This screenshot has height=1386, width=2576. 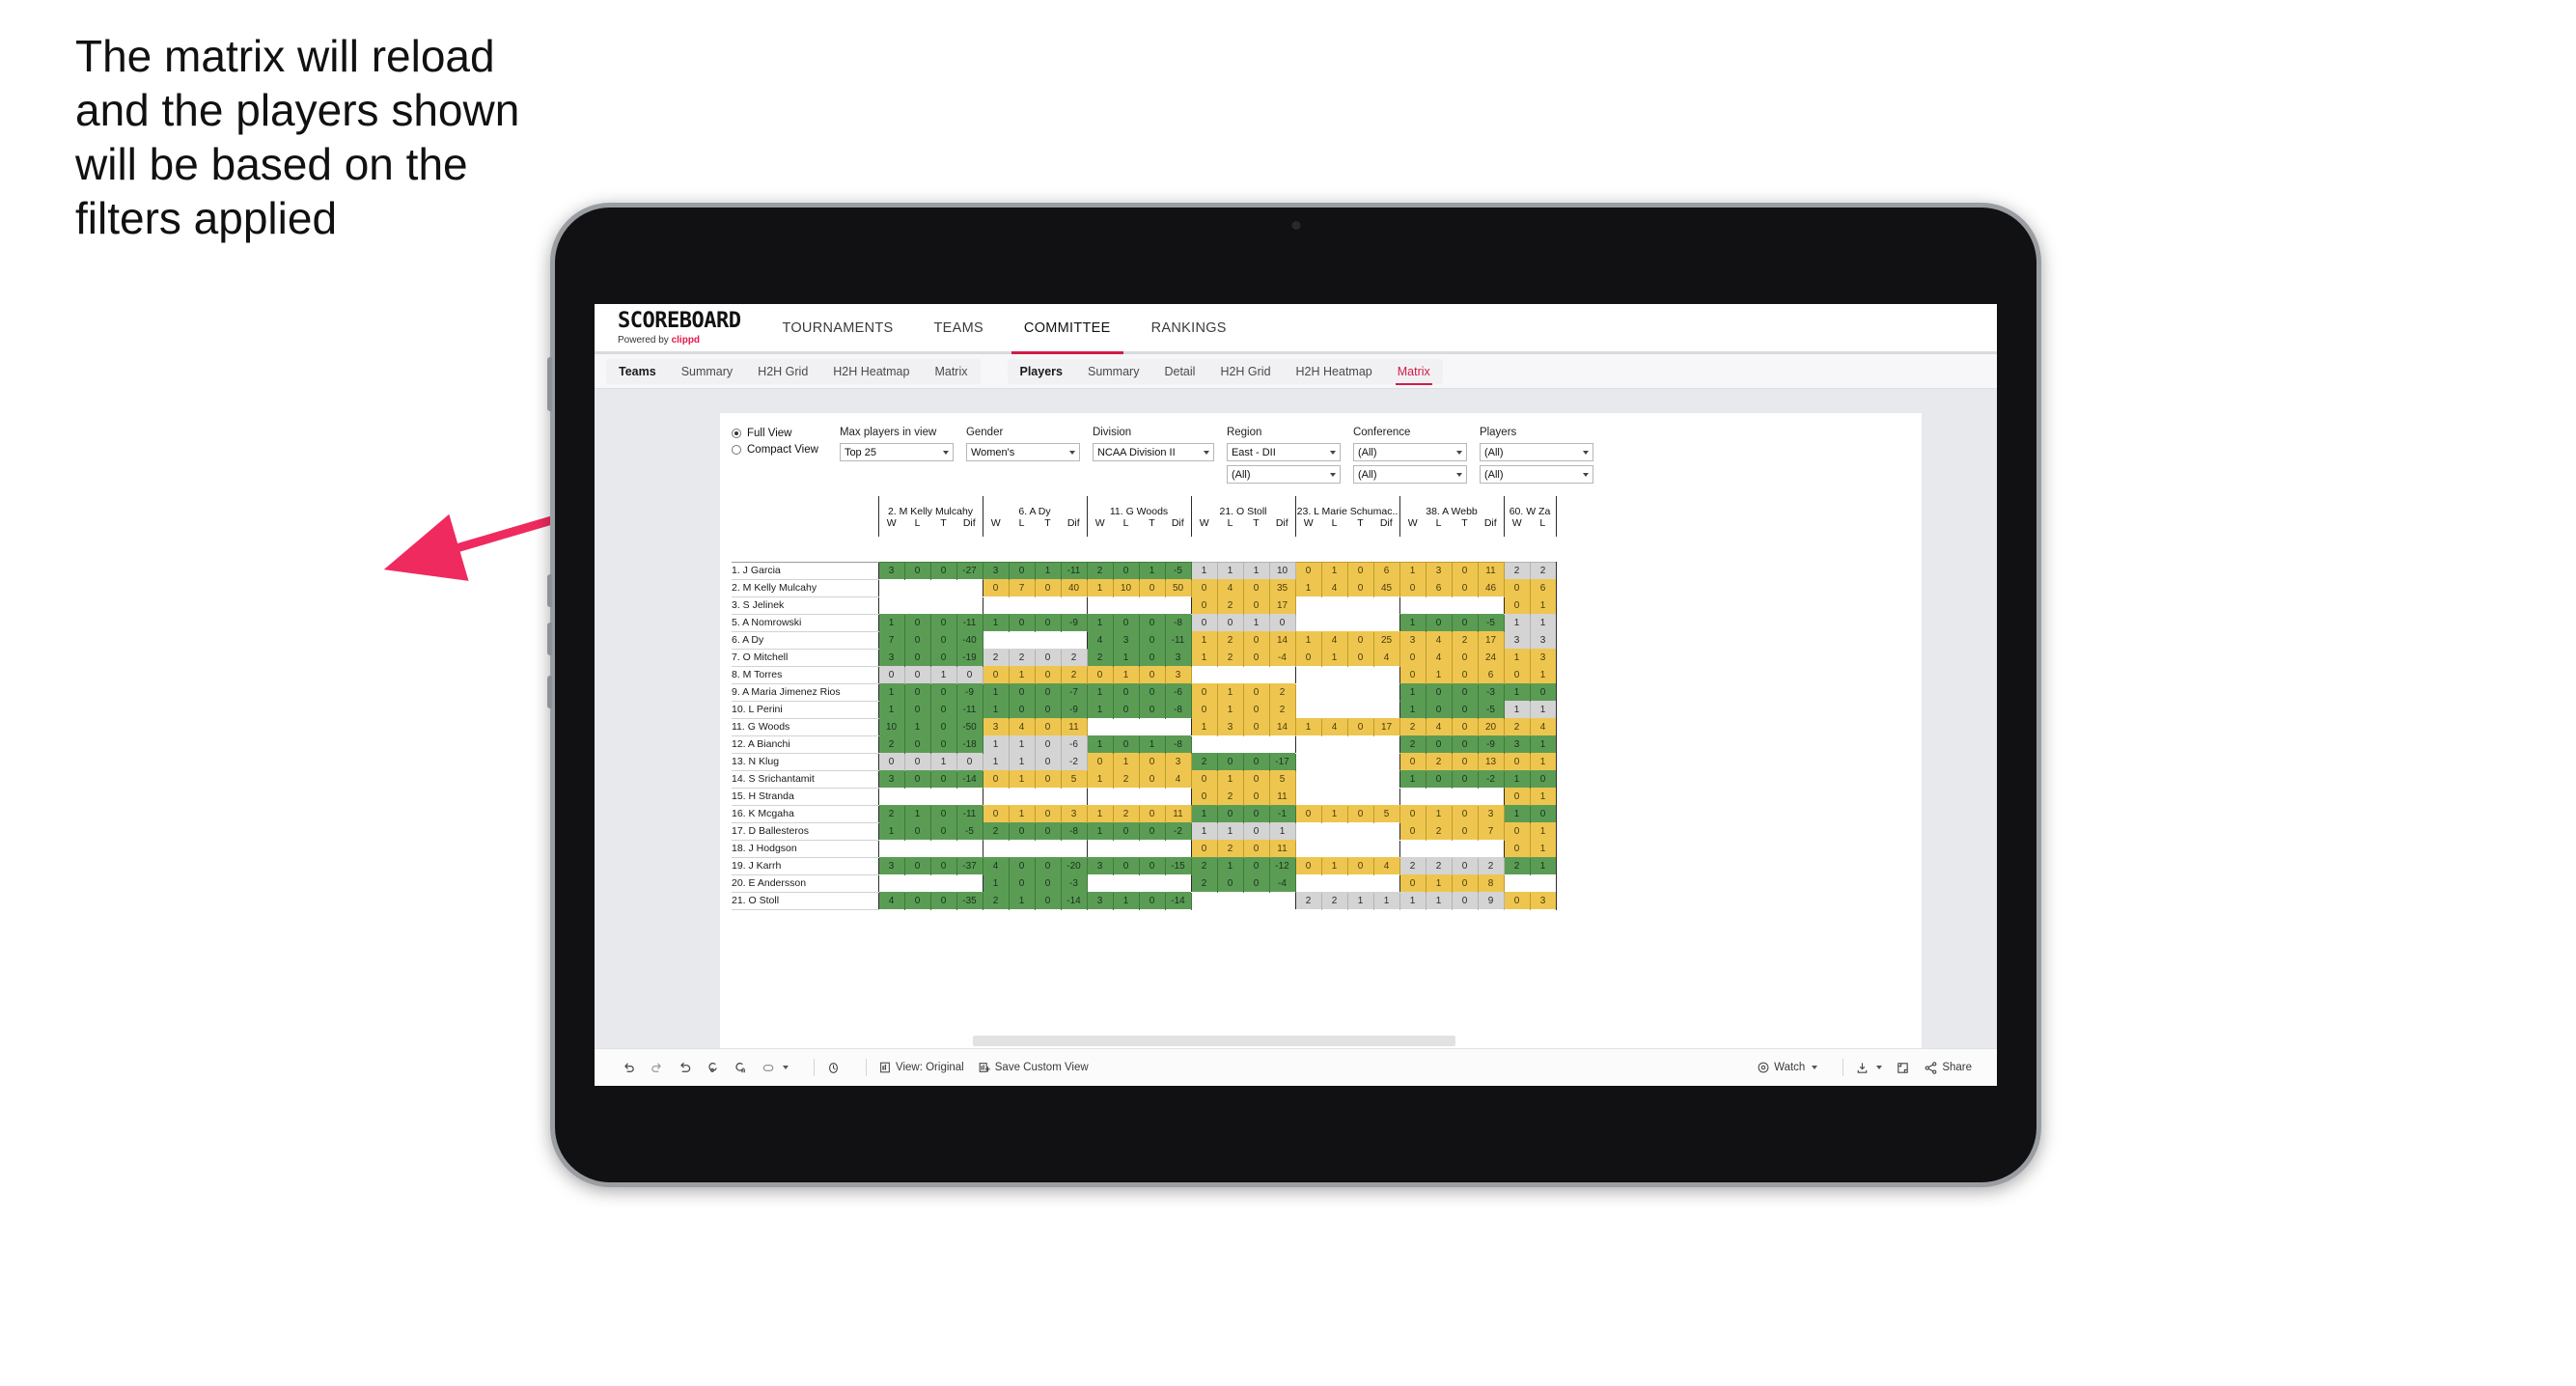 What do you see at coordinates (1903, 1068) in the screenshot?
I see `fullscreen-button` at bounding box center [1903, 1068].